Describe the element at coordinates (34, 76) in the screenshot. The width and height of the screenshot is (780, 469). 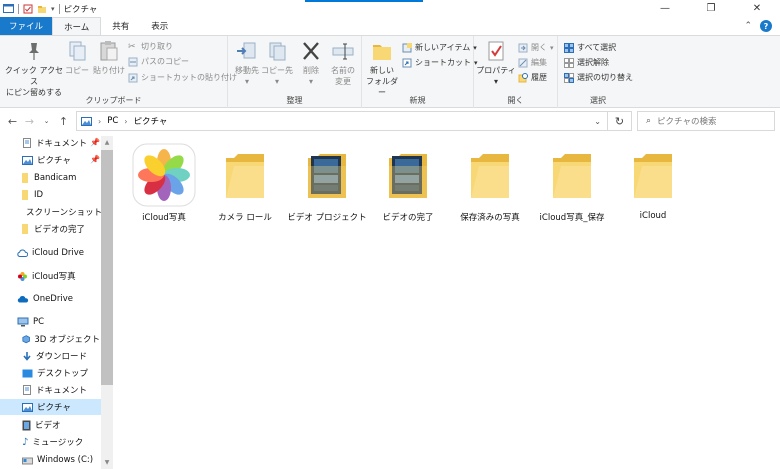
I see `pin-label-line1: クイック アクセス` at that location.